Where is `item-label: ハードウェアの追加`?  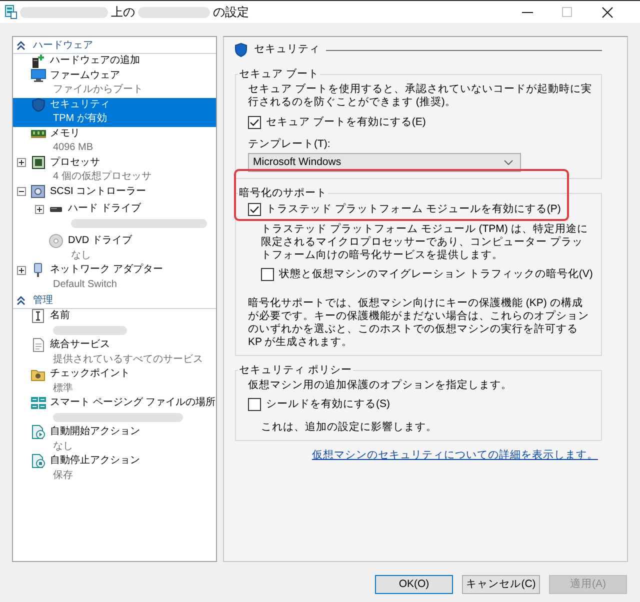
item-label: ハードウェアの追加 is located at coordinates (95, 61).